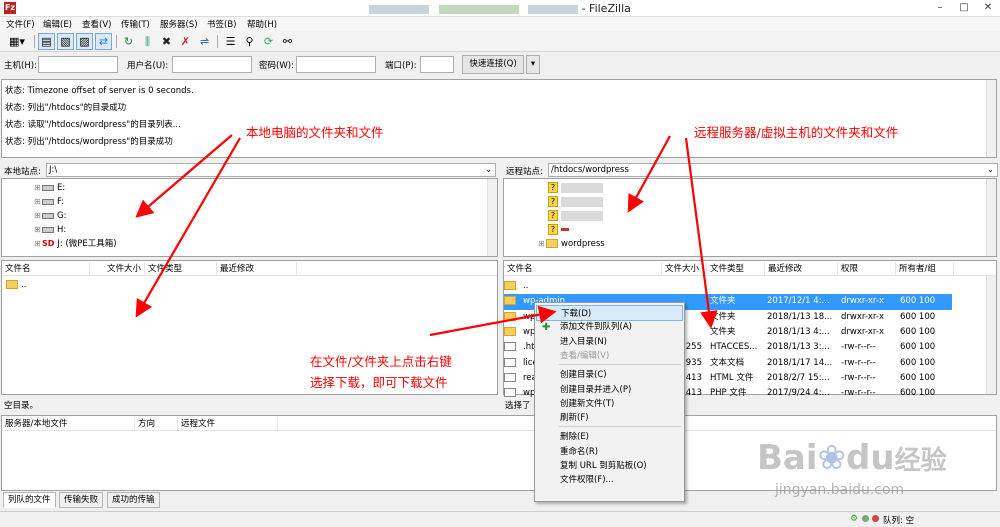 Image resolution: width=1000 pixels, height=527 pixels. What do you see at coordinates (920, 461) in the screenshot?
I see `watermark-cn: 经验` at bounding box center [920, 461].